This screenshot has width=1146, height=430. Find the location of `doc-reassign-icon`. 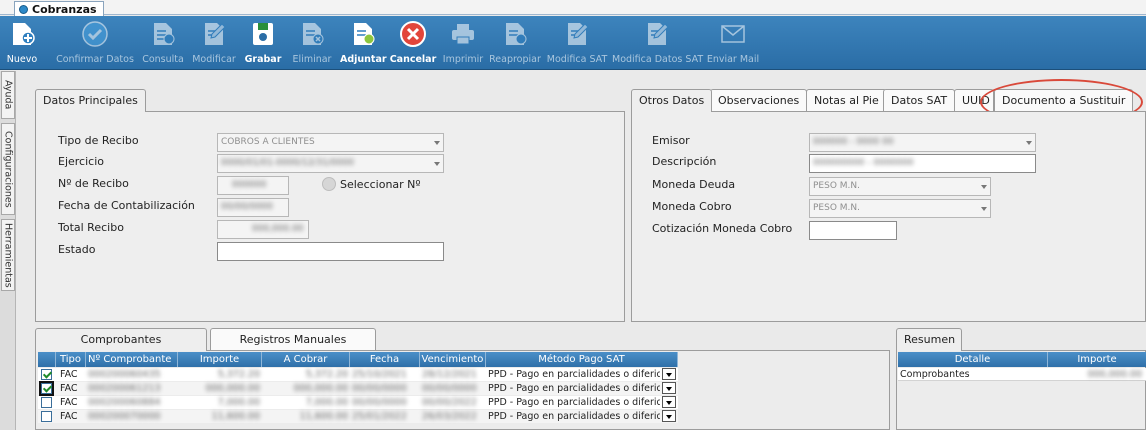

doc-reassign-icon is located at coordinates (516, 34).